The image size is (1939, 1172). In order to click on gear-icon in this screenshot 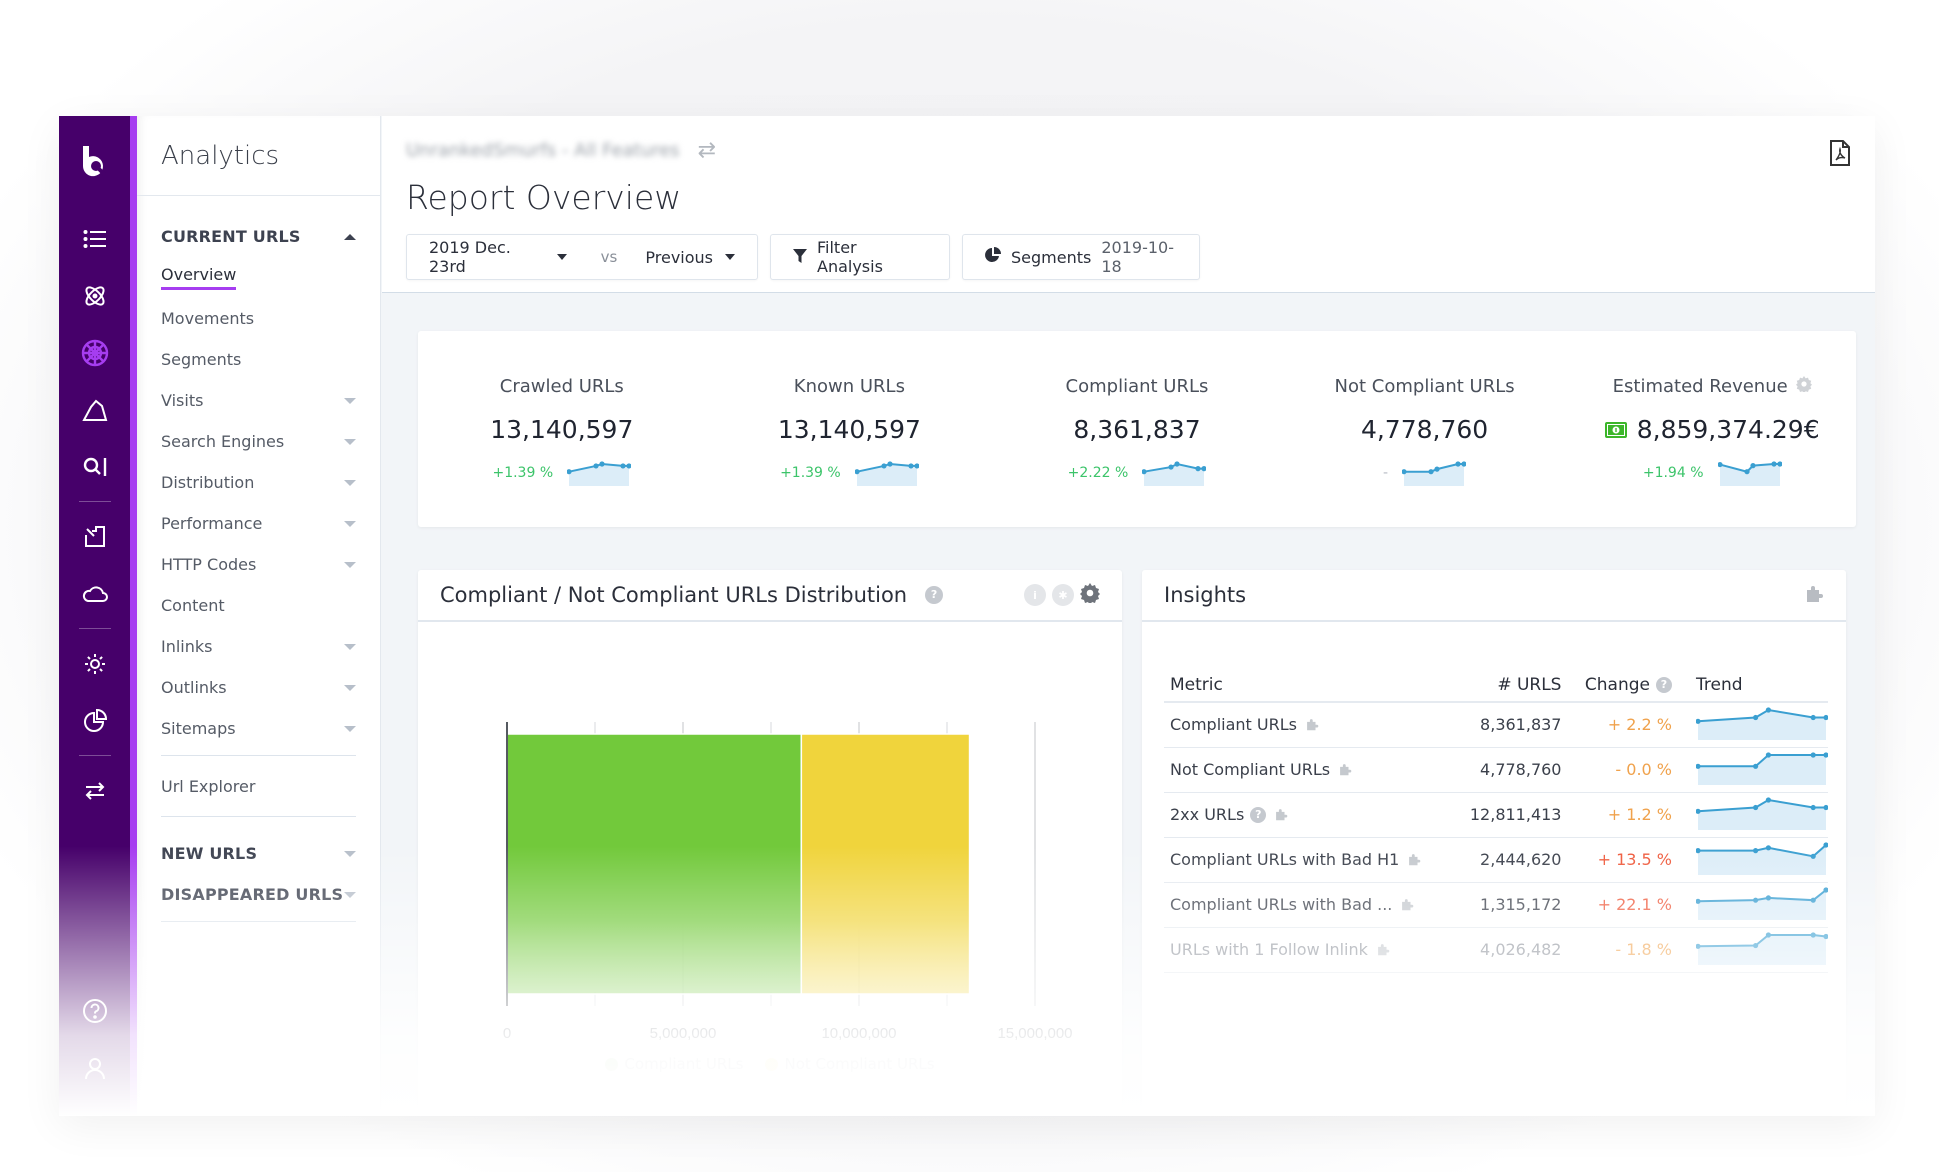, I will do `click(94, 663)`.